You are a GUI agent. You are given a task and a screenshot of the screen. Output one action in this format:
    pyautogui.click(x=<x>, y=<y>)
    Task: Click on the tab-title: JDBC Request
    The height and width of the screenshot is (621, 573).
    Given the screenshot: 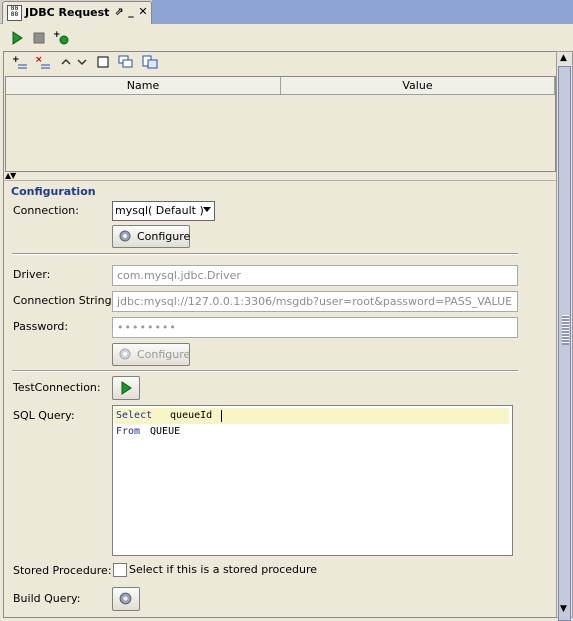 What is the action you would take?
    pyautogui.click(x=67, y=12)
    